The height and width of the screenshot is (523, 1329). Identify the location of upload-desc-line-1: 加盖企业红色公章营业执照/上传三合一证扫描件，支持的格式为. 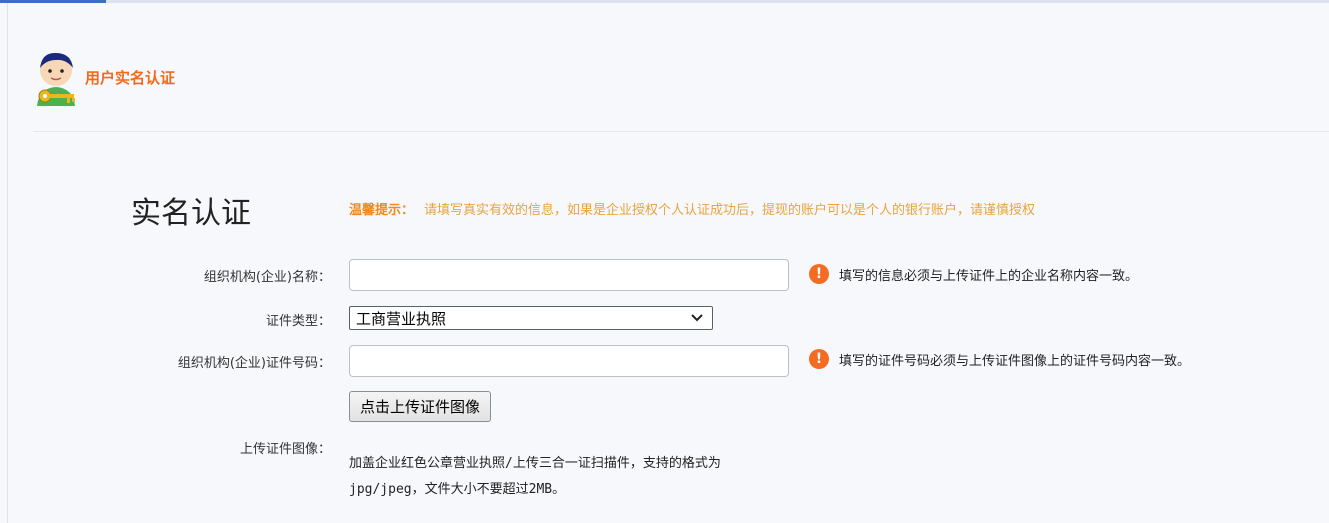
(535, 463).